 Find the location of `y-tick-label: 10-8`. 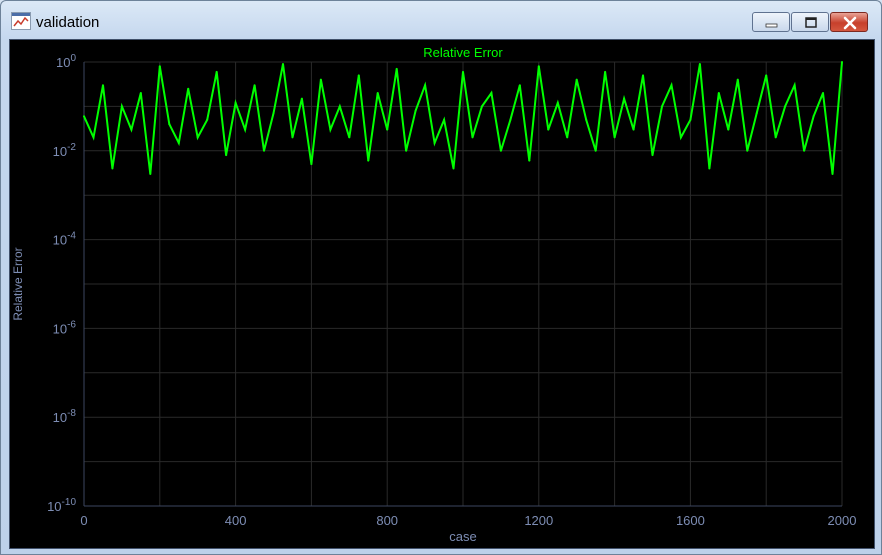

y-tick-label: 10-8 is located at coordinates (65, 416).